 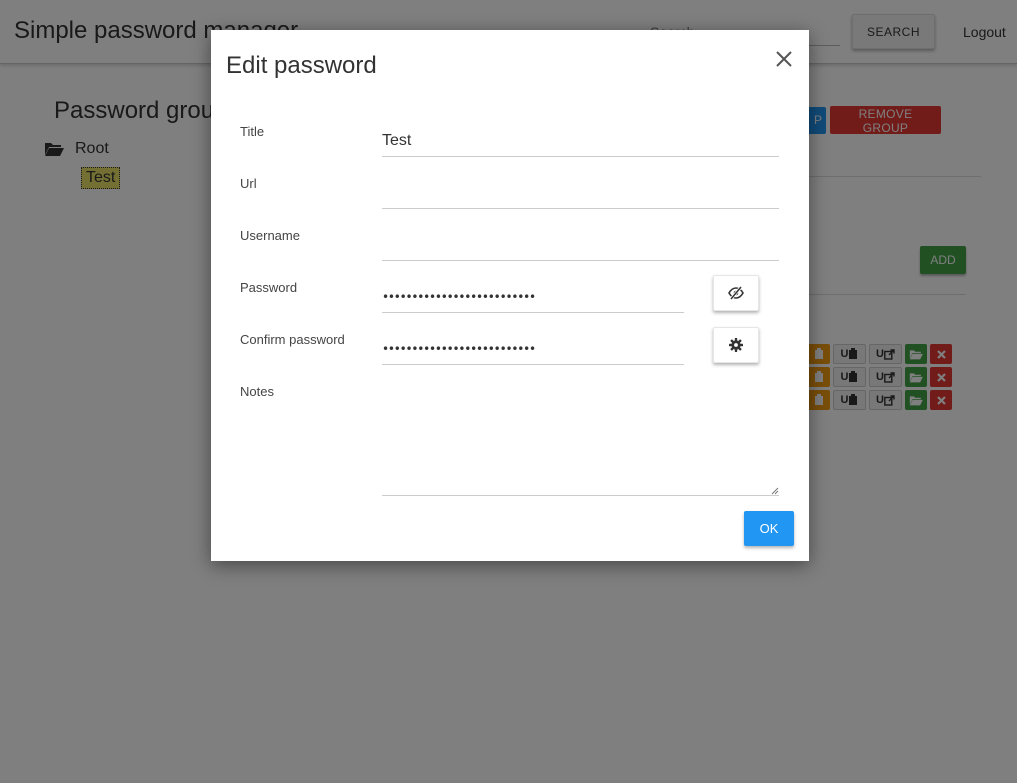 I want to click on confirm-password-value: ••••••••••••••••••••••••••, so click(x=459, y=349).